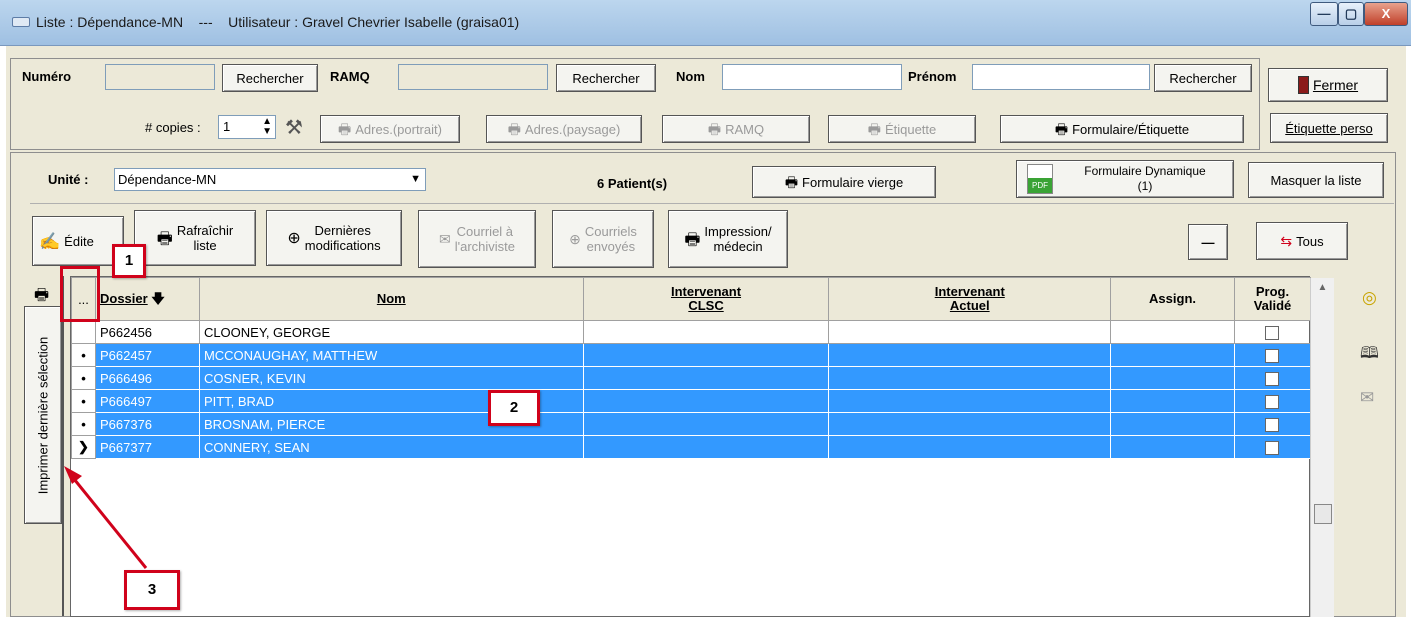 This screenshot has width=1411, height=617. What do you see at coordinates (1125, 179) in the screenshot?
I see `formulaire-dynamique-button: PDF Formulaire Dynamique (1)` at bounding box center [1125, 179].